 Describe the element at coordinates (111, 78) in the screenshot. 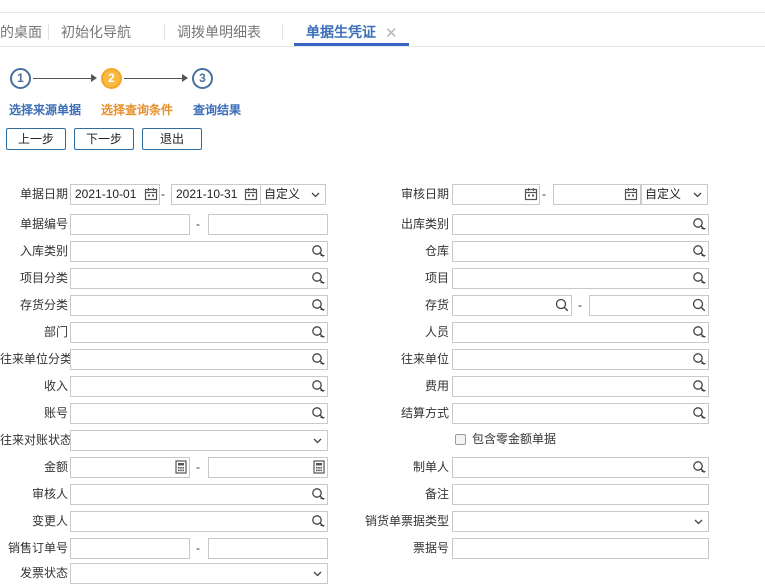

I see `step-2-circle: 2` at that location.